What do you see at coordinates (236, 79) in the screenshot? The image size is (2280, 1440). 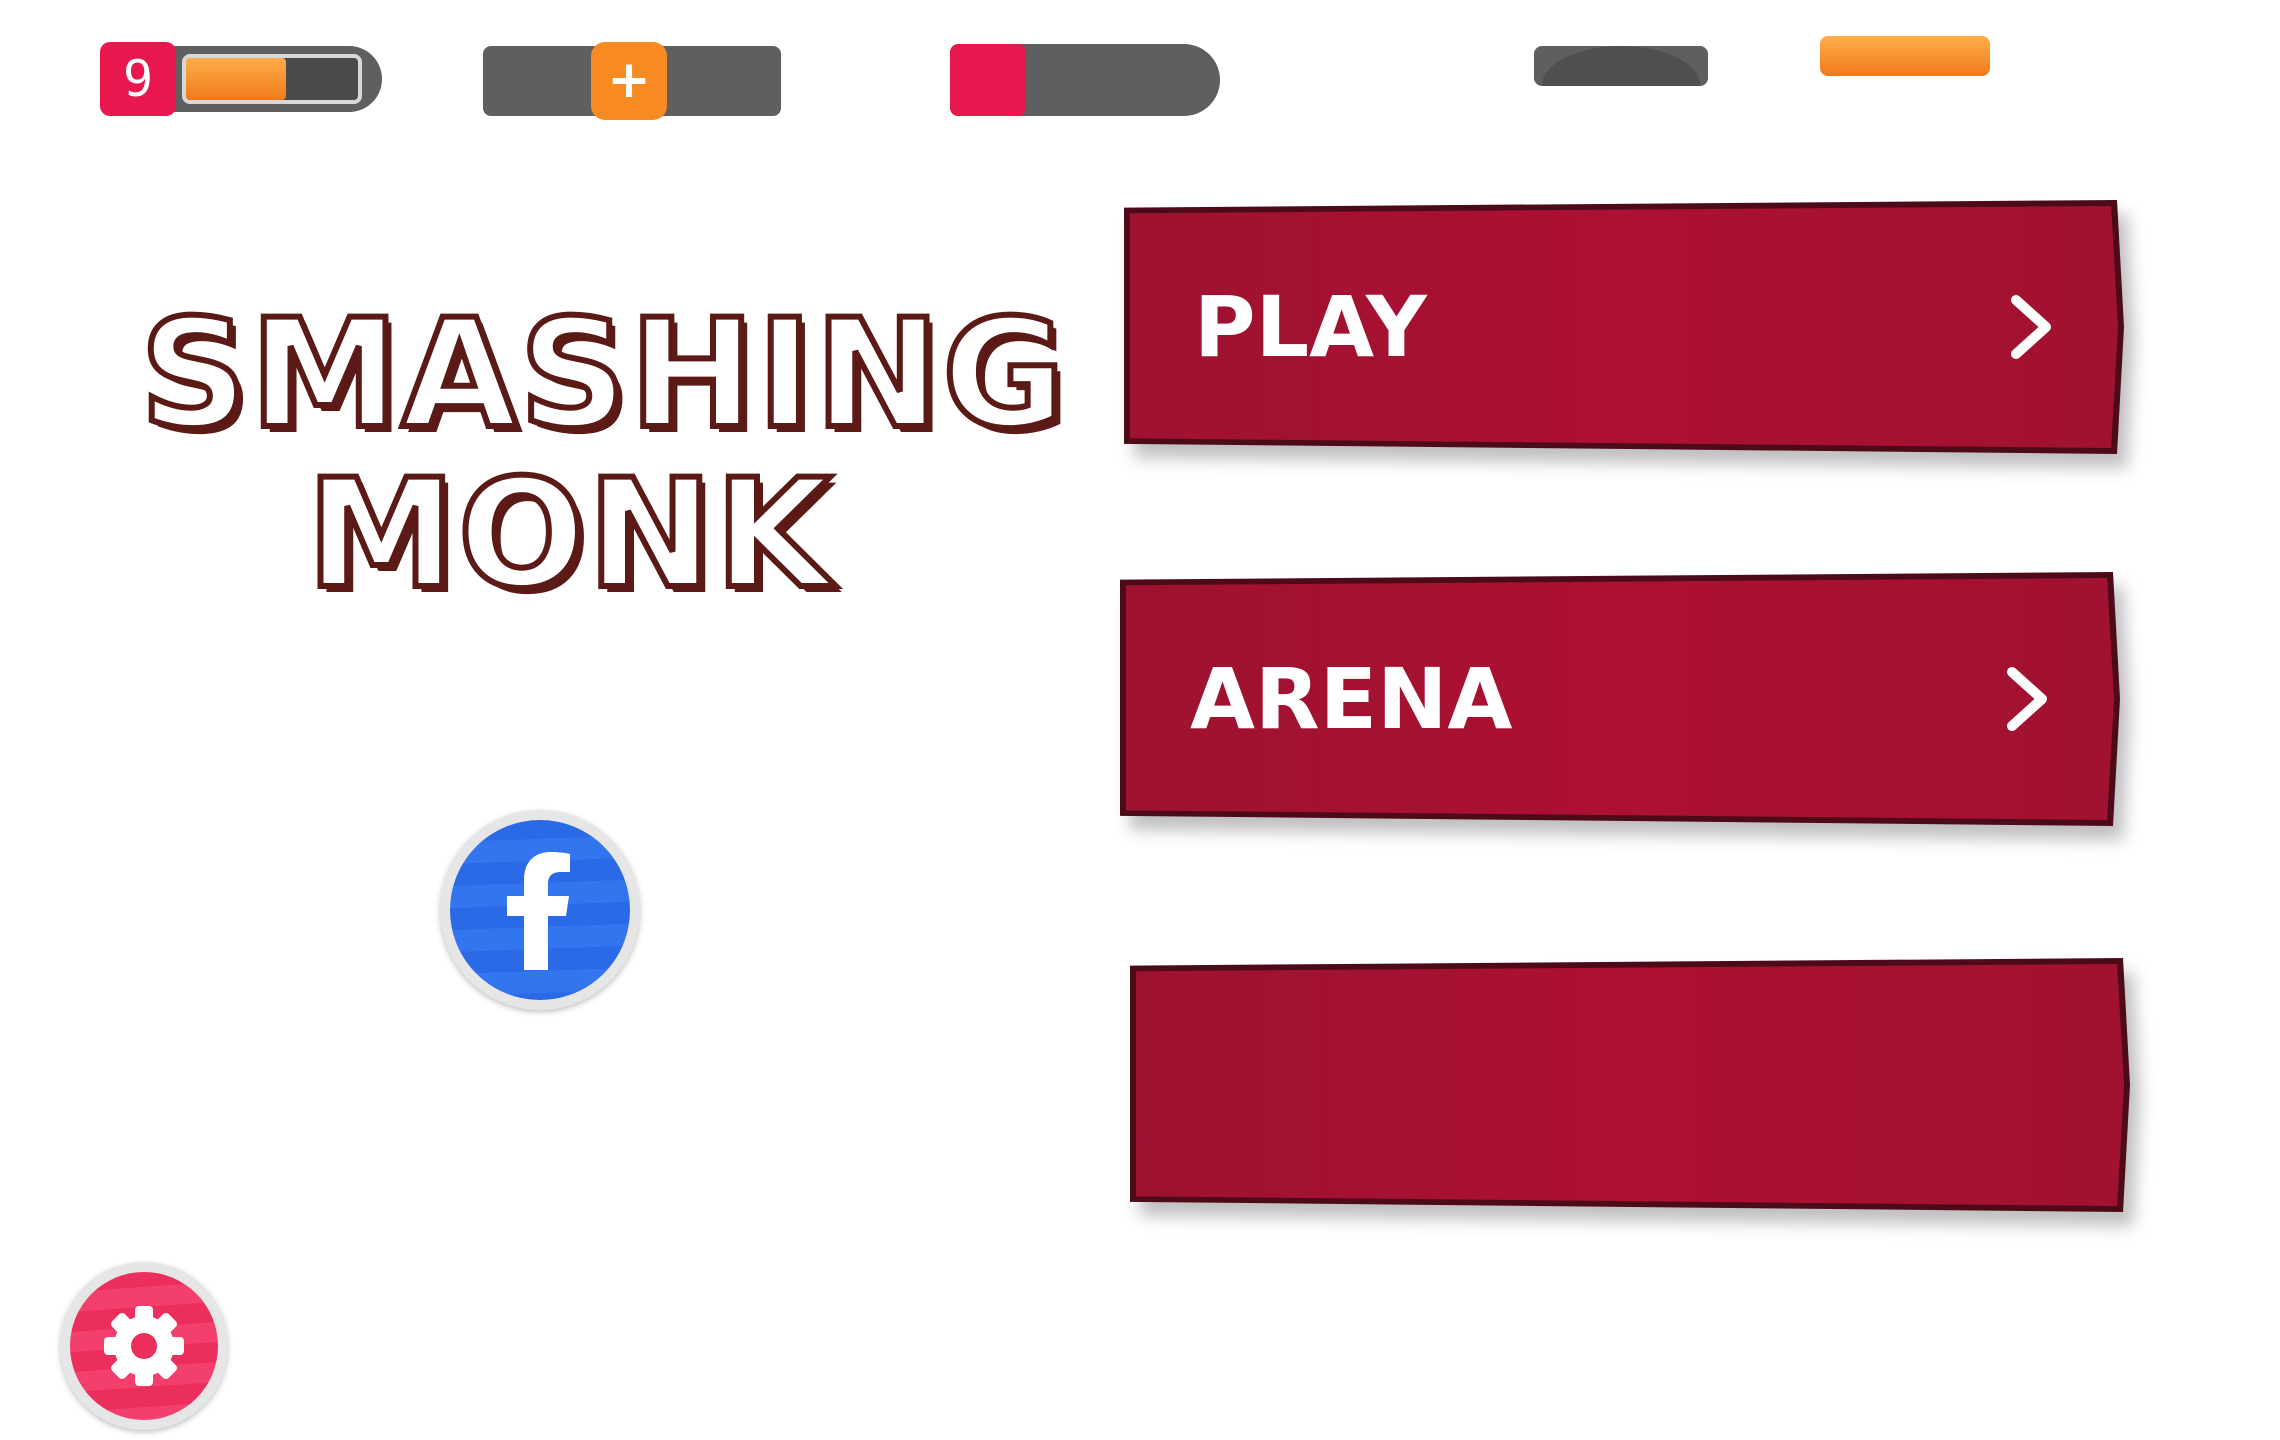 I see `level-progress-fill` at bounding box center [236, 79].